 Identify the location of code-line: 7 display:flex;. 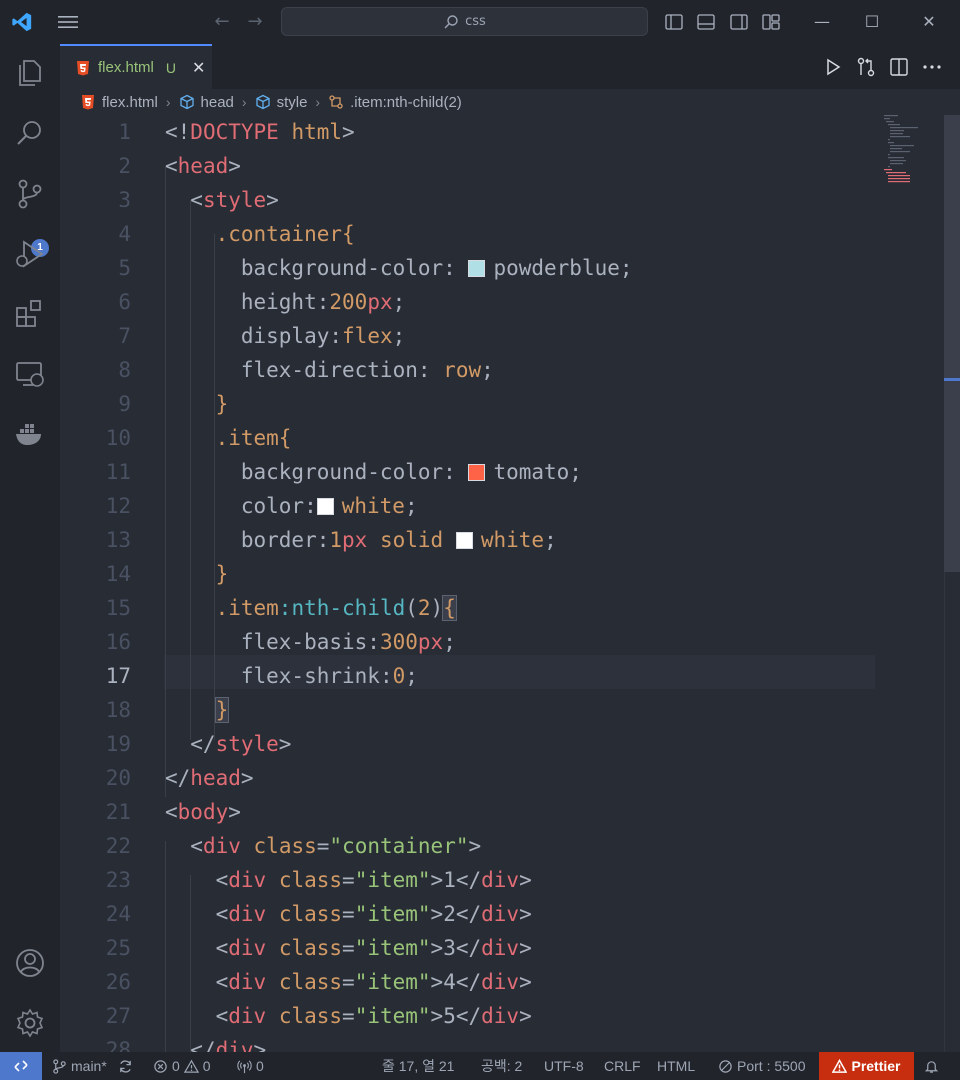
(502, 336).